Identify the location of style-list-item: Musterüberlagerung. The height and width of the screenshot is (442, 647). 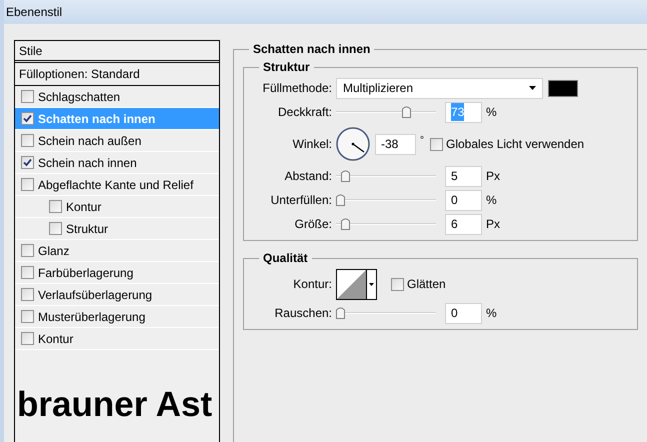
(117, 317).